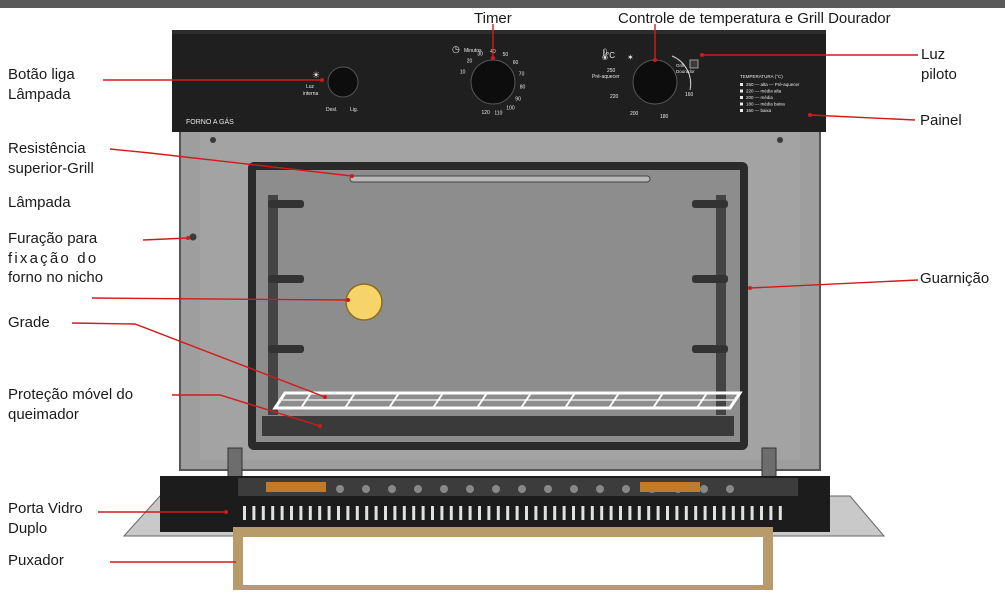 Image resolution: width=1005 pixels, height=595 pixels. What do you see at coordinates (498, 426) in the screenshot?
I see `burner-protection` at bounding box center [498, 426].